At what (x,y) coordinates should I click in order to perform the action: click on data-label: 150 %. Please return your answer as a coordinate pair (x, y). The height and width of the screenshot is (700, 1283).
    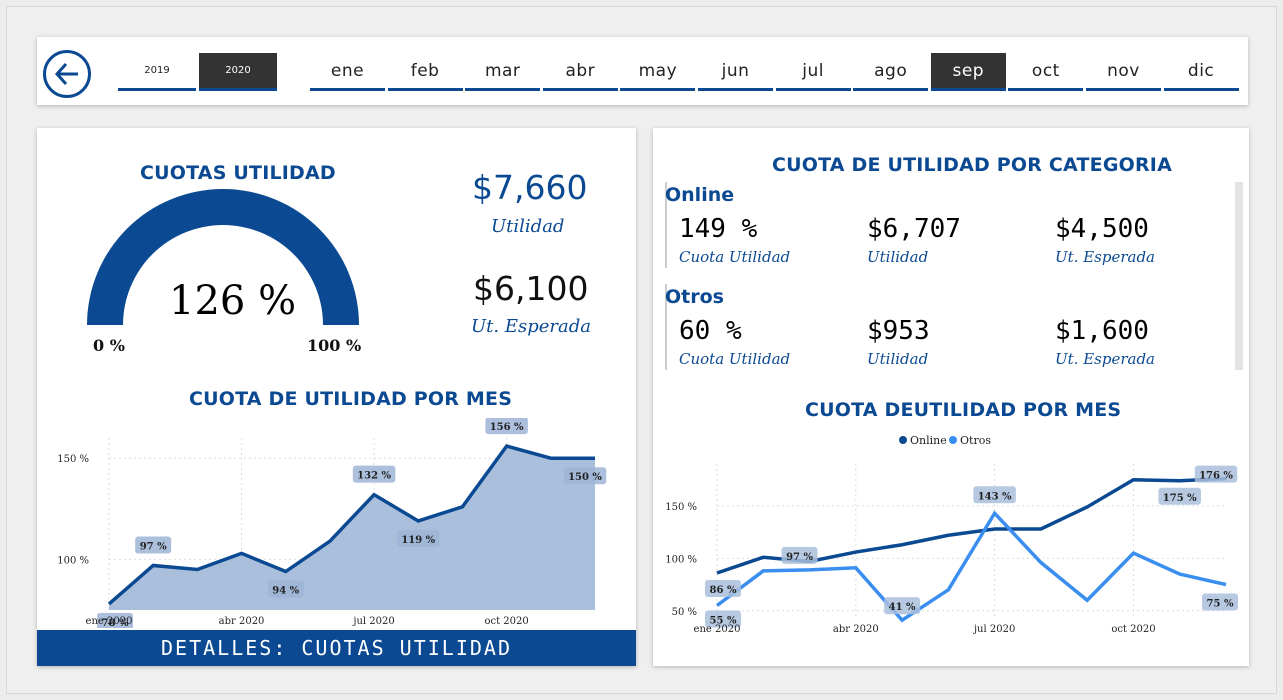
    Looking at the image, I should click on (585, 477).